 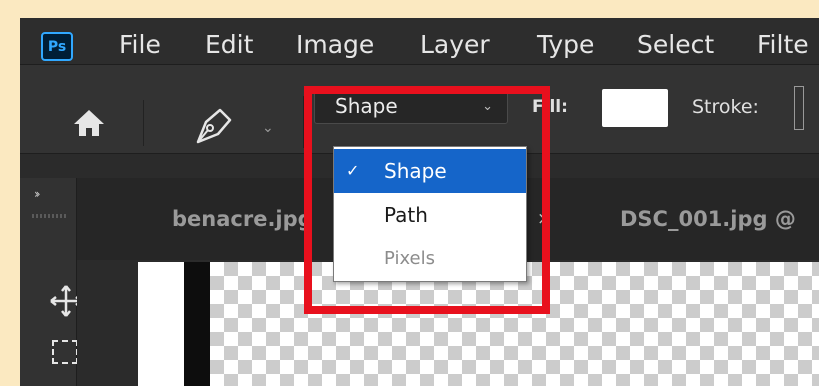 What do you see at coordinates (565, 45) in the screenshot?
I see `menu-type: Type` at bounding box center [565, 45].